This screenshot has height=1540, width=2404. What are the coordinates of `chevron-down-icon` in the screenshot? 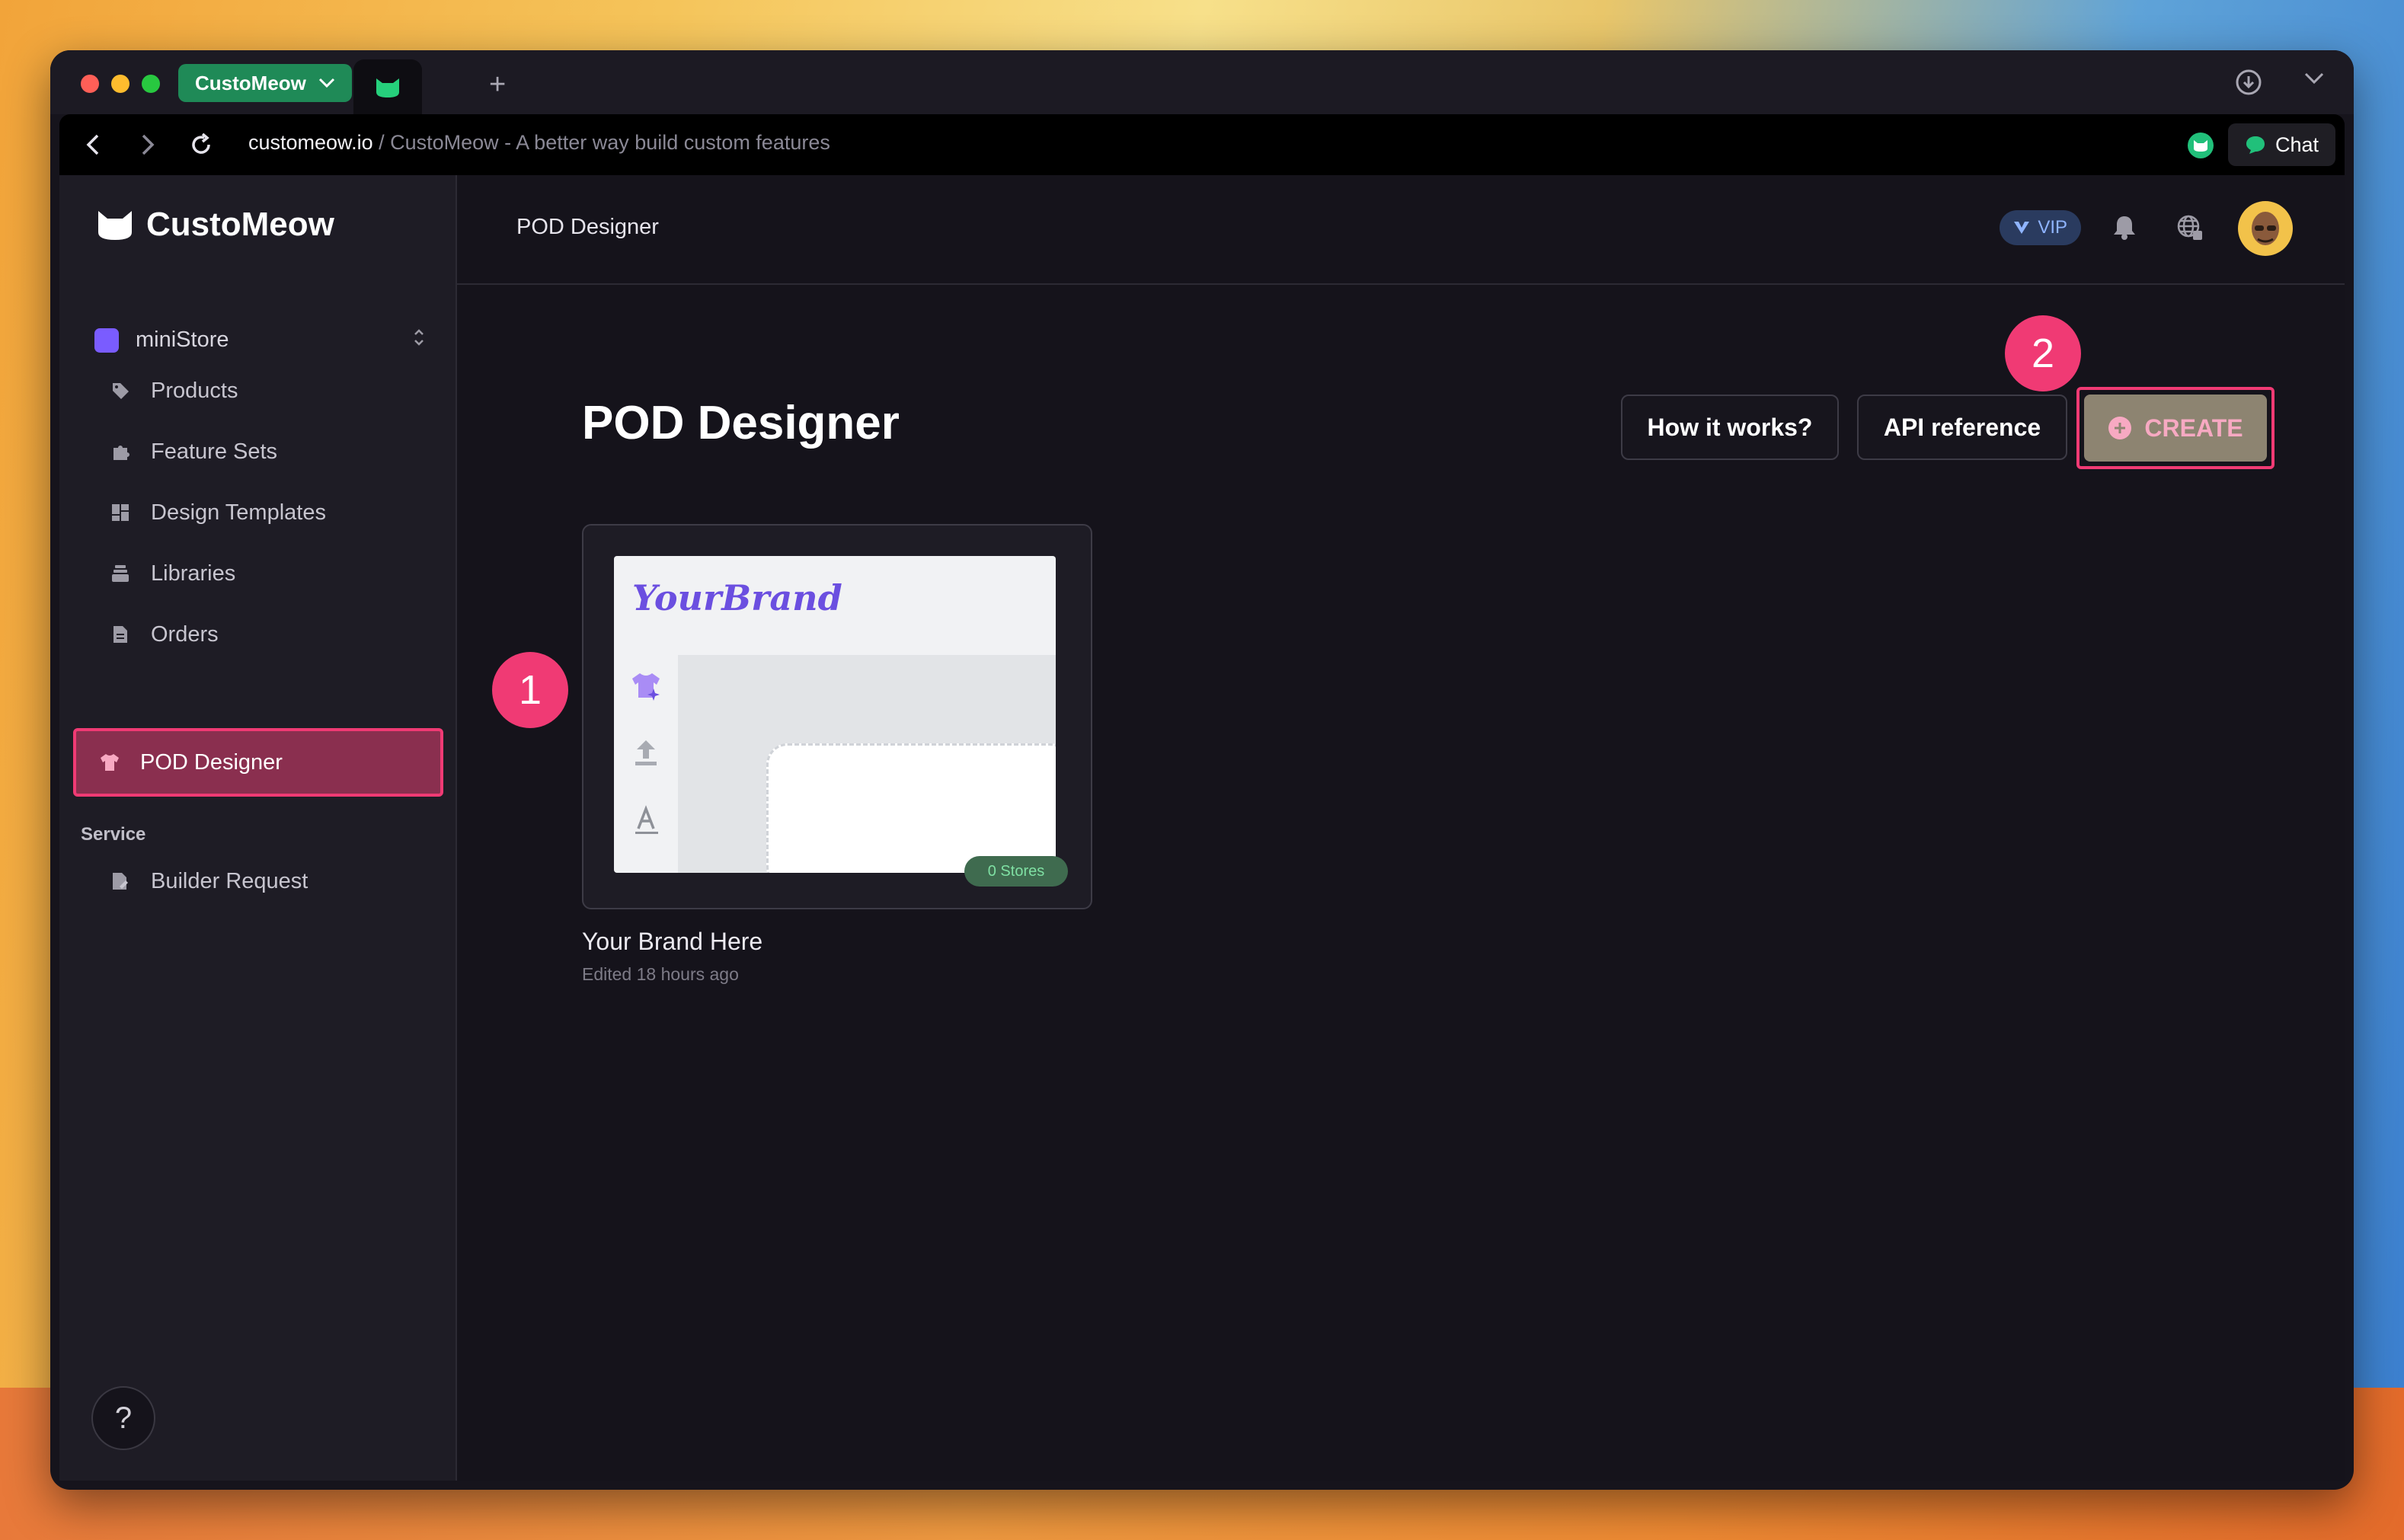 It's located at (326, 83).